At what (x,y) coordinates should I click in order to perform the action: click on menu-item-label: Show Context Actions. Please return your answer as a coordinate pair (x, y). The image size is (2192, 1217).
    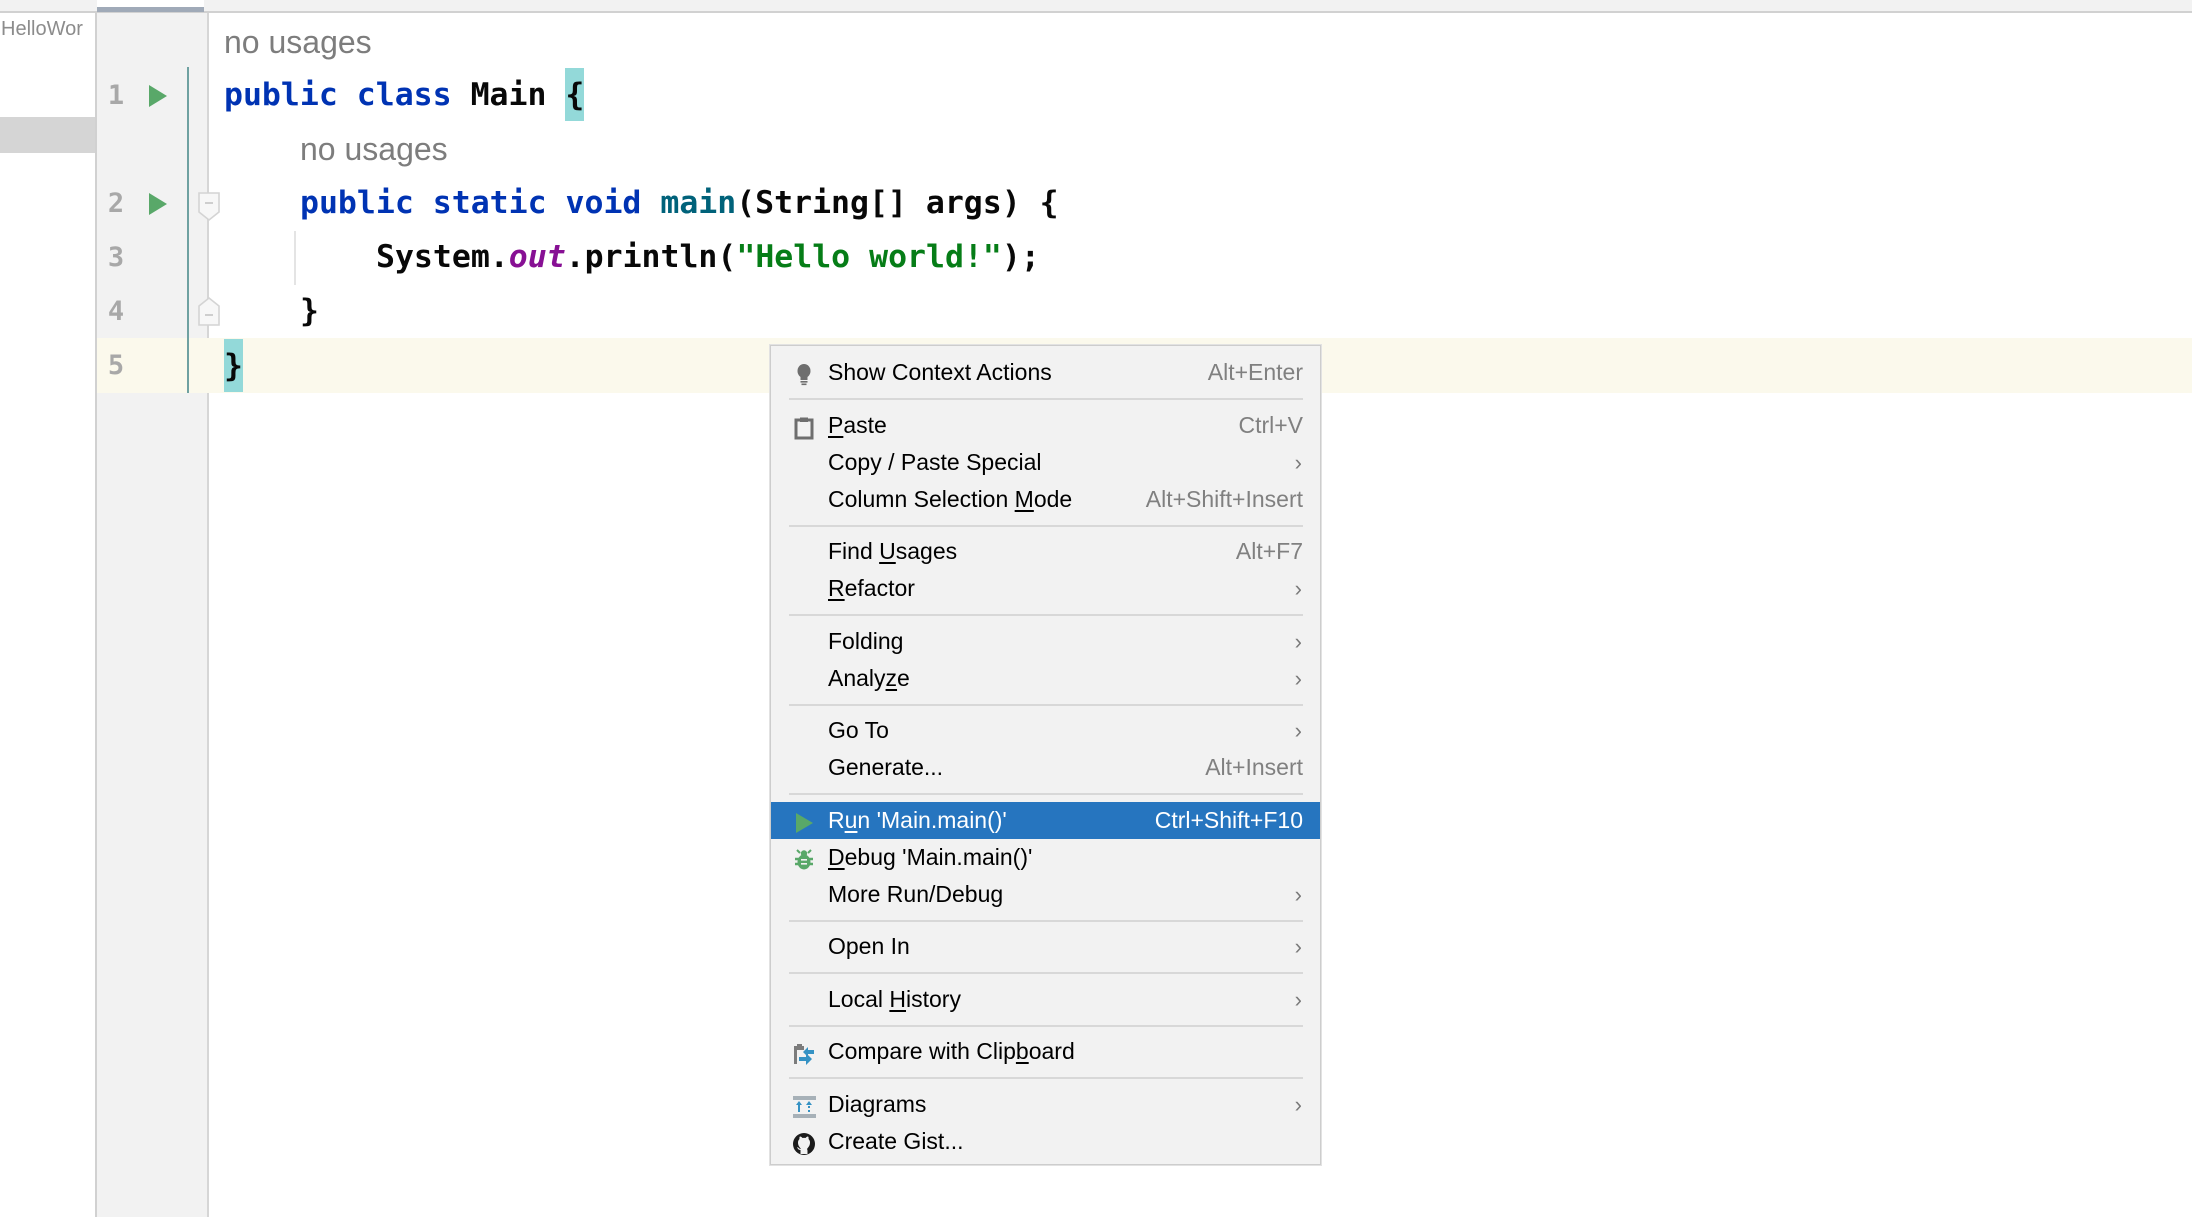
    Looking at the image, I should click on (940, 372).